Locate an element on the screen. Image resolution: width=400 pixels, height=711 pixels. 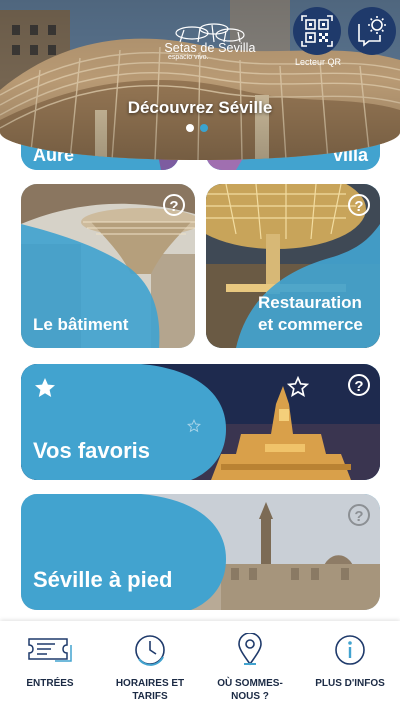
settings-button is located at coordinates (372, 31).